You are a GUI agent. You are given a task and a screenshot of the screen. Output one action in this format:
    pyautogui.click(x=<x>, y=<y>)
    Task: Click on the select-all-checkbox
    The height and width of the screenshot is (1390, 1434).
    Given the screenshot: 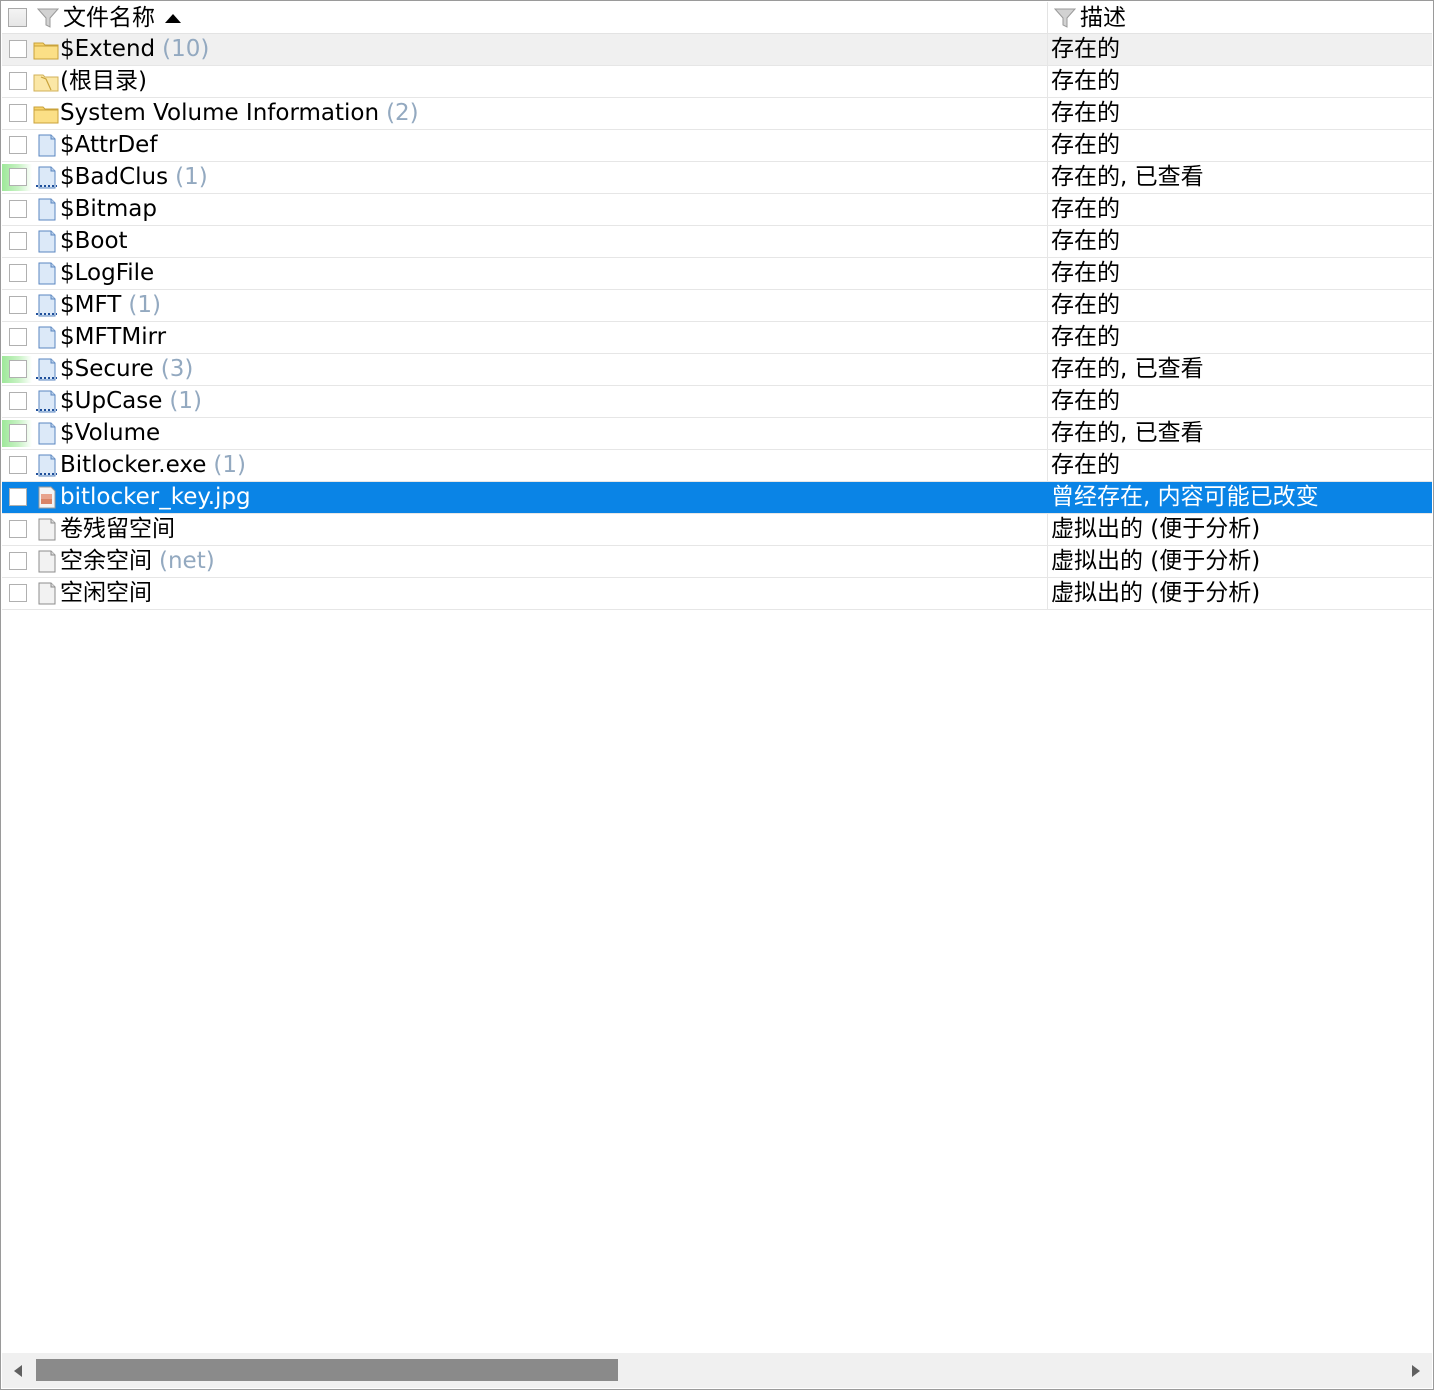 What is the action you would take?
    pyautogui.click(x=17, y=17)
    